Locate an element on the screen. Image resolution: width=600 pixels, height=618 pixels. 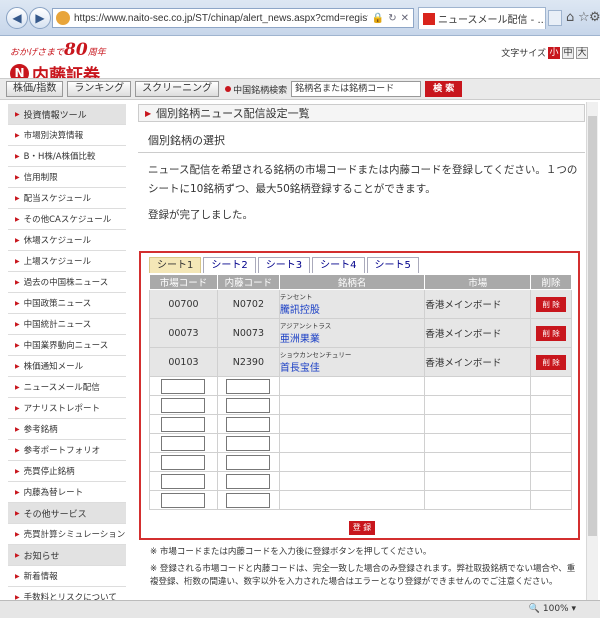
zoom-level: 🔍 100% ▾ is located at coordinates (552, 609).